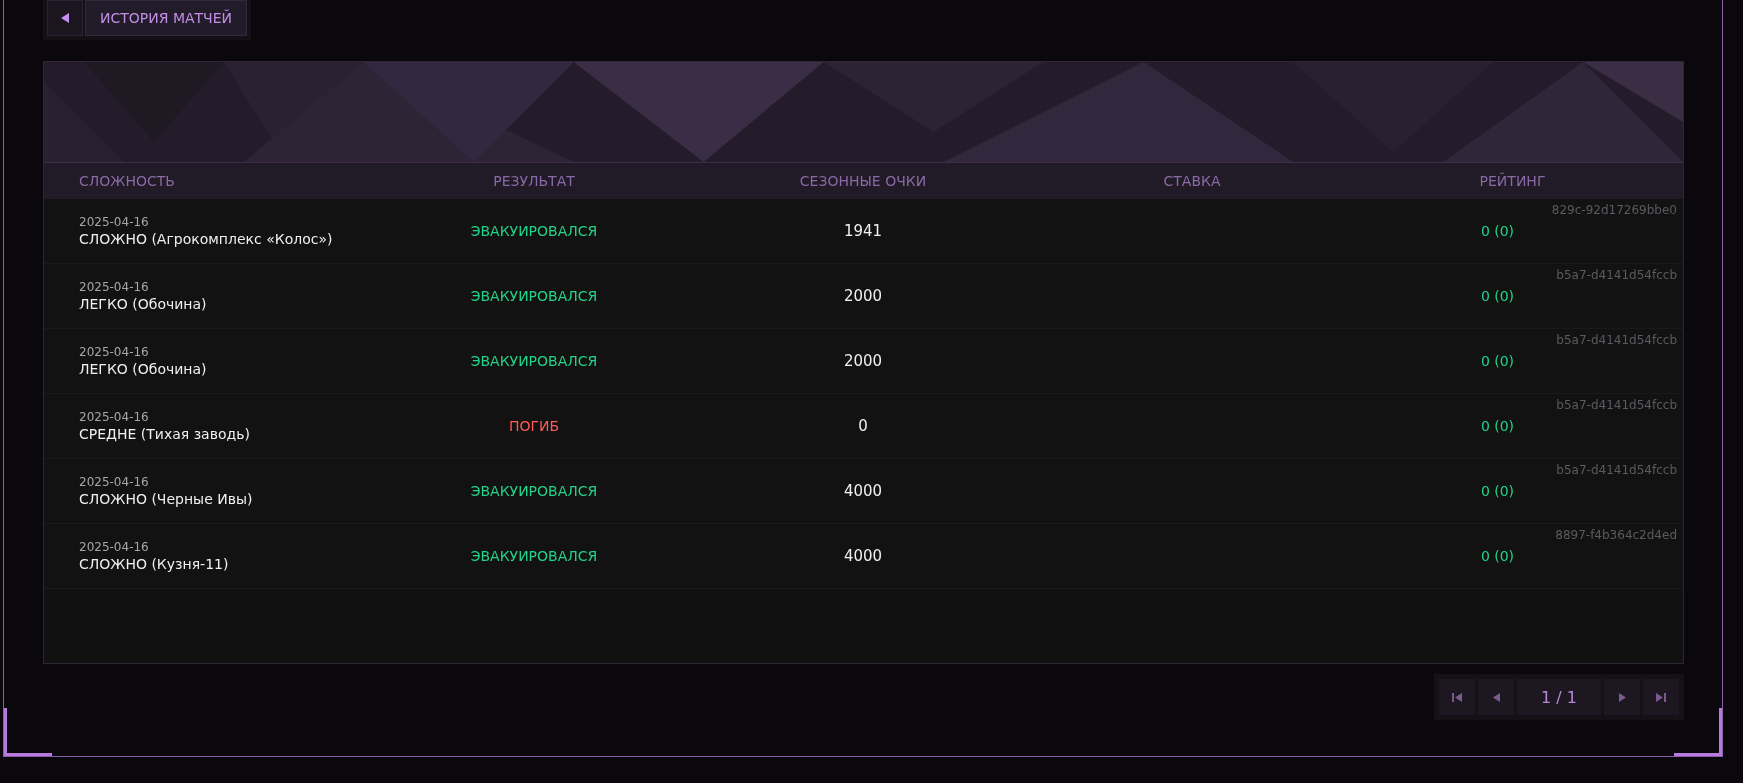 The height and width of the screenshot is (783, 1743). Describe the element at coordinates (1559, 697) in the screenshot. I see `page-indicator: 1 / 1` at that location.